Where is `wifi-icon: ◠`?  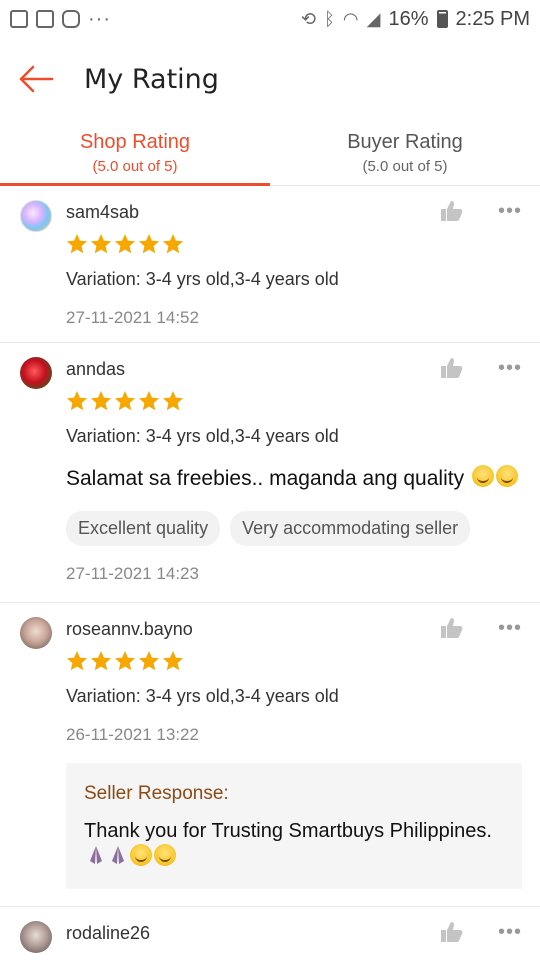 wifi-icon: ◠ is located at coordinates (350, 18).